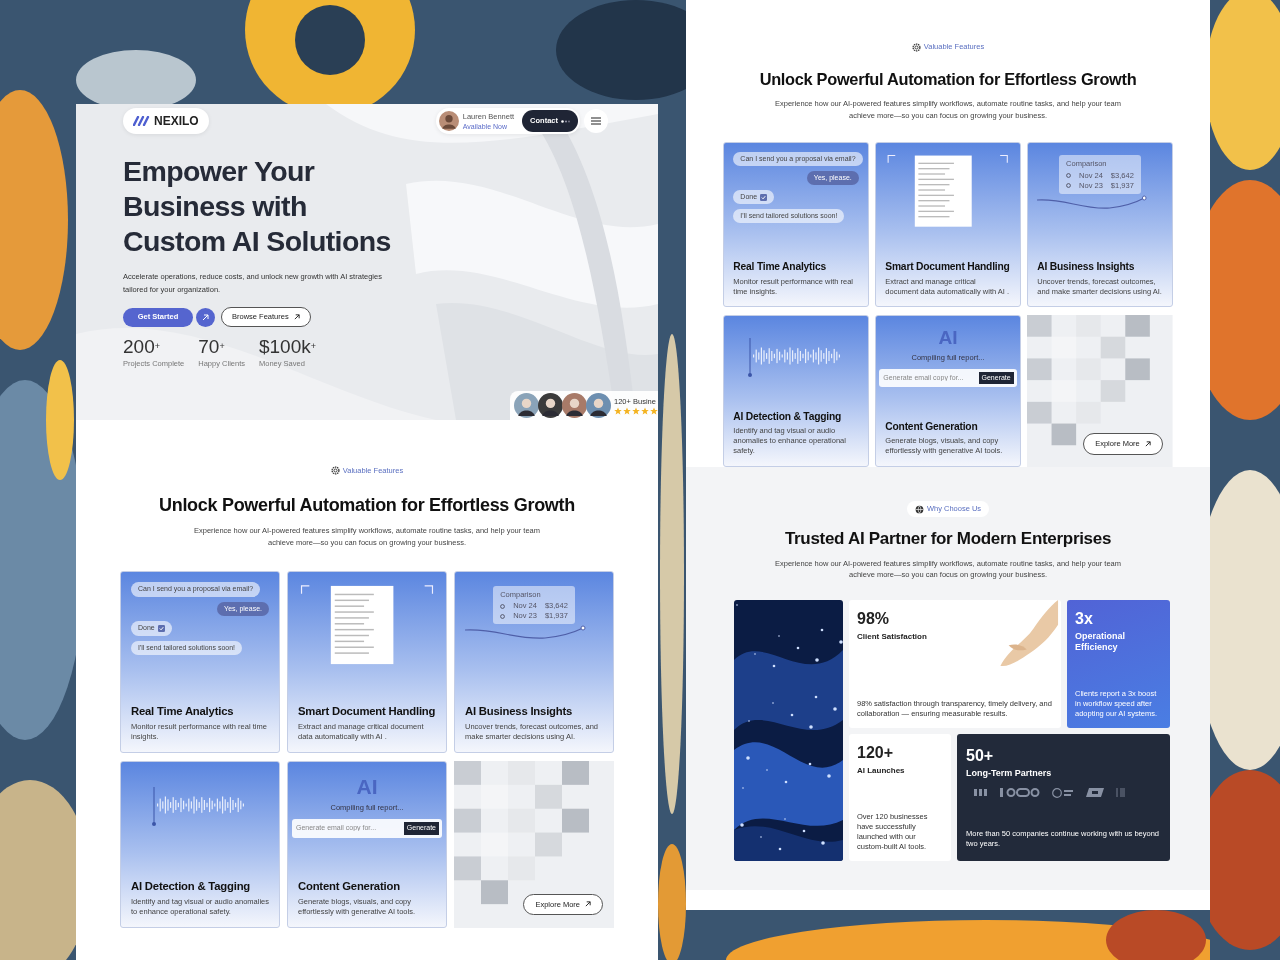  I want to click on stat-label: AI Launches, so click(881, 770).